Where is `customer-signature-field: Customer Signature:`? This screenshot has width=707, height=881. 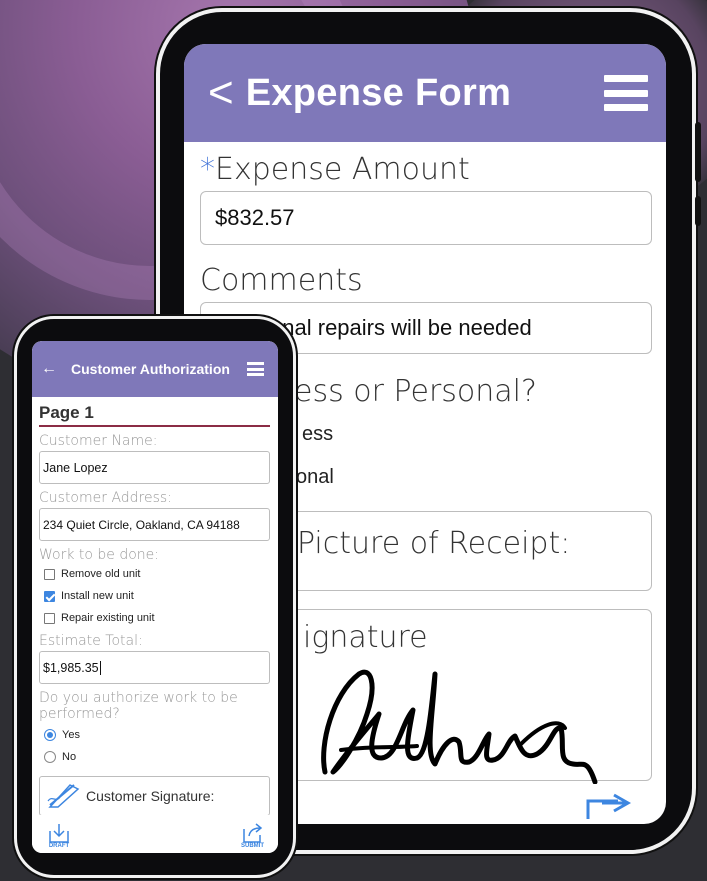 customer-signature-field: Customer Signature: is located at coordinates (154, 796).